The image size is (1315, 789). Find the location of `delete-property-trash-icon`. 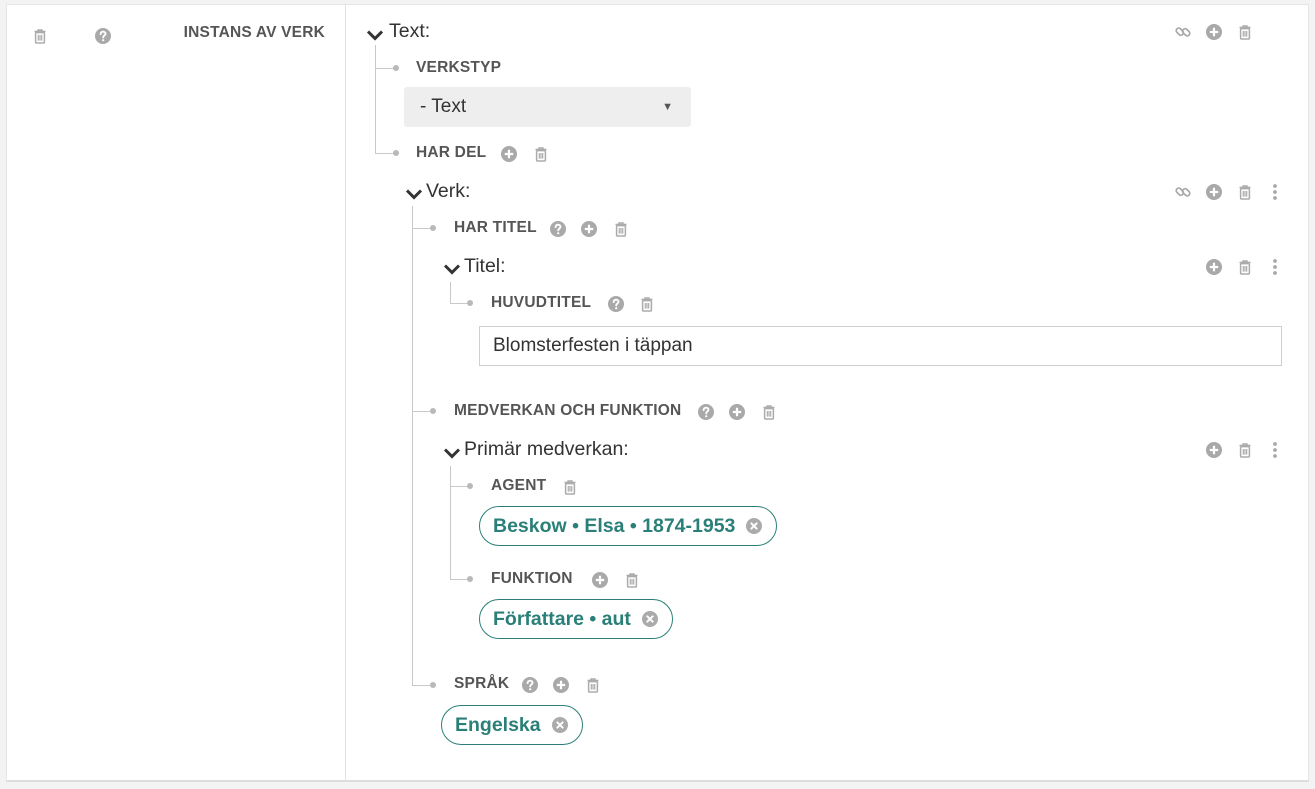

delete-property-trash-icon is located at coordinates (40, 36).